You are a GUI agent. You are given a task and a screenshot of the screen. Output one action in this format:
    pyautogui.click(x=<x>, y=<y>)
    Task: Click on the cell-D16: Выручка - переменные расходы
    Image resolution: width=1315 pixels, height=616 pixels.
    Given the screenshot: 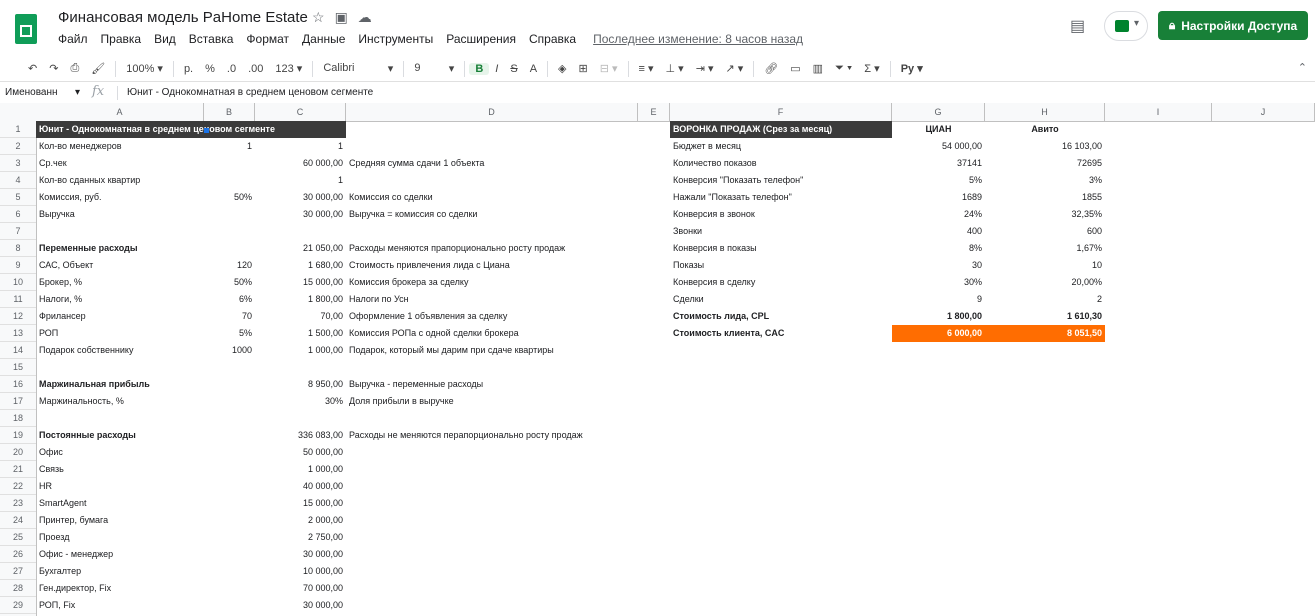 What is the action you would take?
    pyautogui.click(x=492, y=384)
    